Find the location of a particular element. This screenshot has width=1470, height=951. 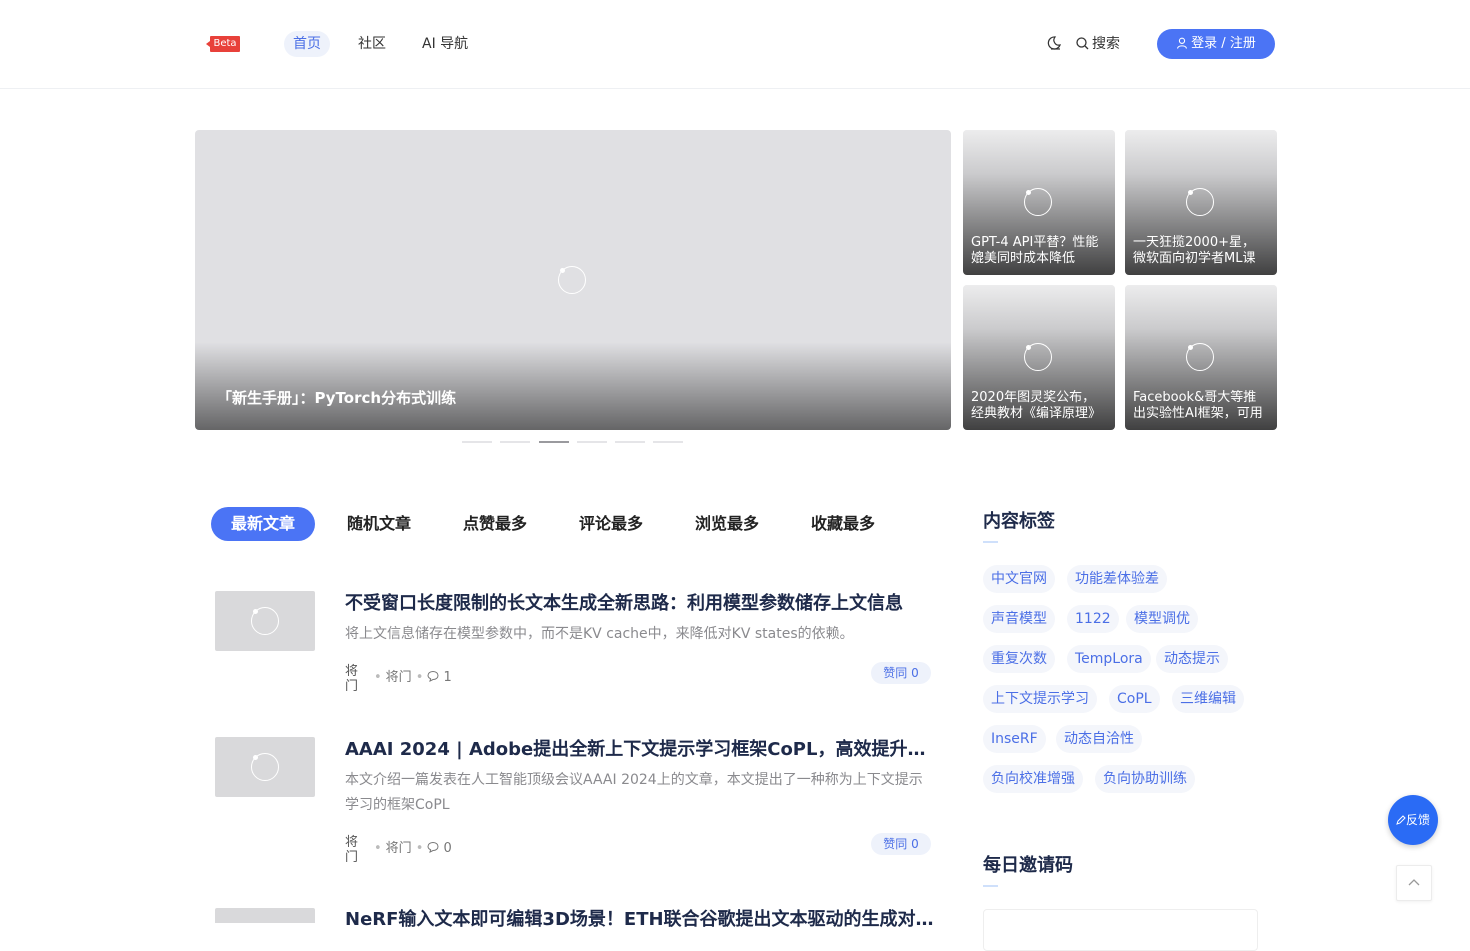

tag-chip: 负向协助训练 is located at coordinates (1145, 779).